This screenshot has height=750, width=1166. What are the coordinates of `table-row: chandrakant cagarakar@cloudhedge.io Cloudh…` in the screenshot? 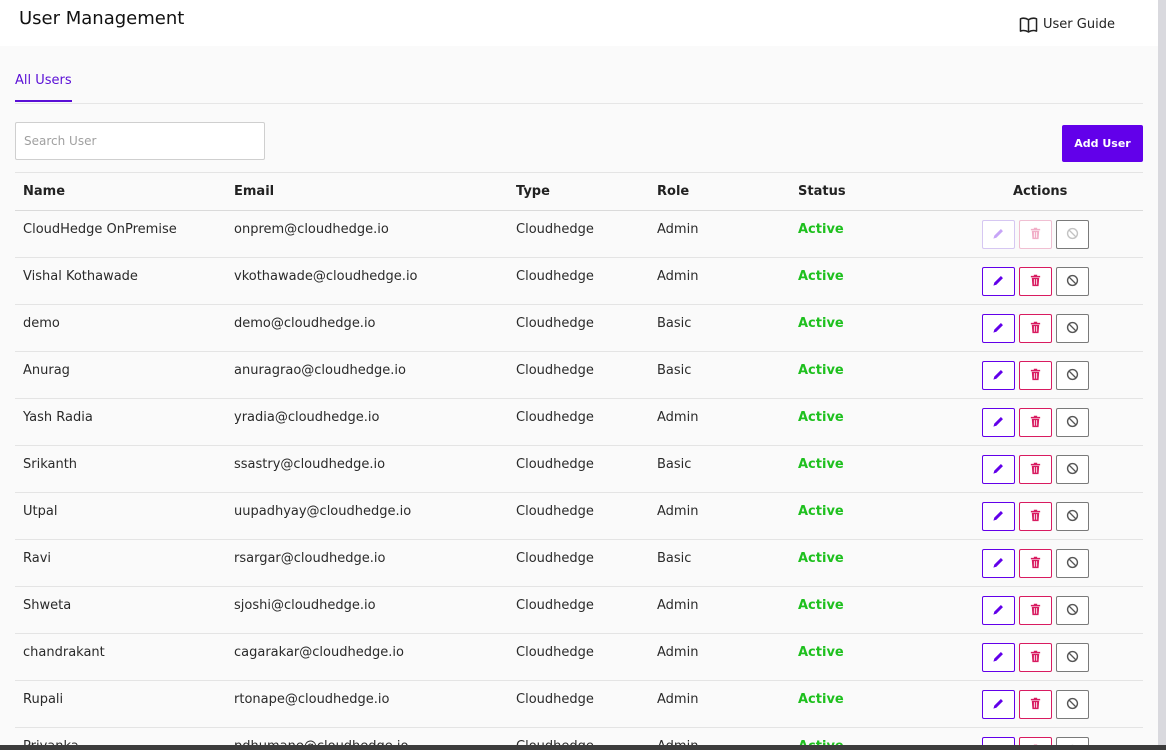 It's located at (579, 657).